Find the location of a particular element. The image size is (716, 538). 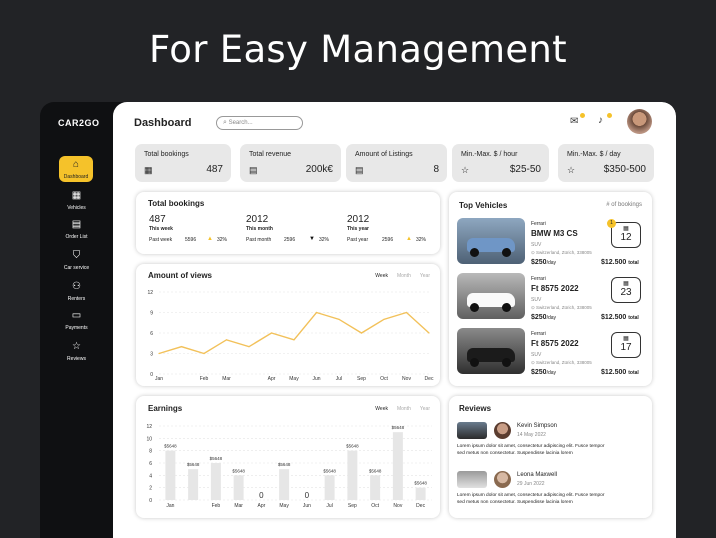

sidebar-item-dashboard: ⌂ Dashboard is located at coordinates (76, 169).